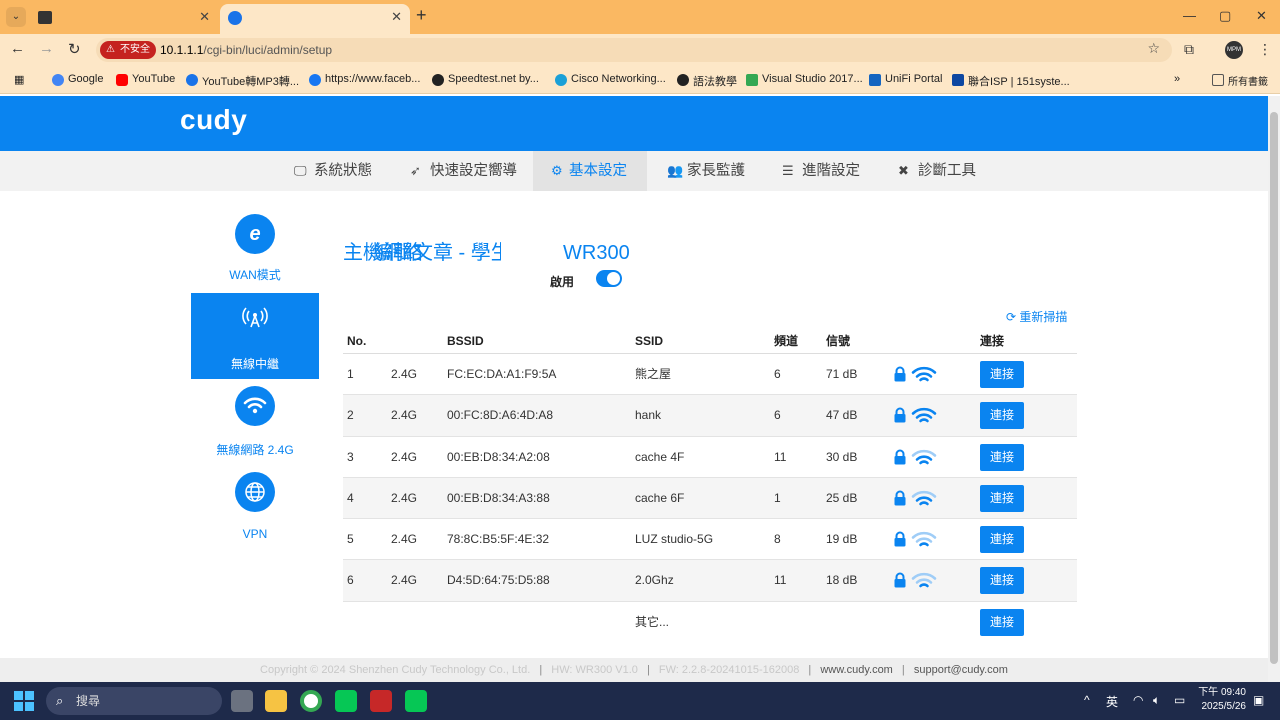  I want to click on new-tab-button: +, so click(421, 15).